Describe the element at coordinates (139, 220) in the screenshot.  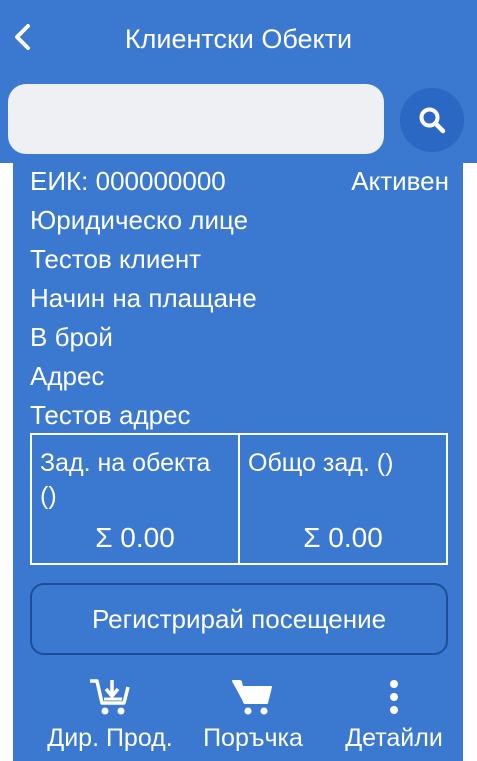
I see `entity-type-text: Юридическо лице` at that location.